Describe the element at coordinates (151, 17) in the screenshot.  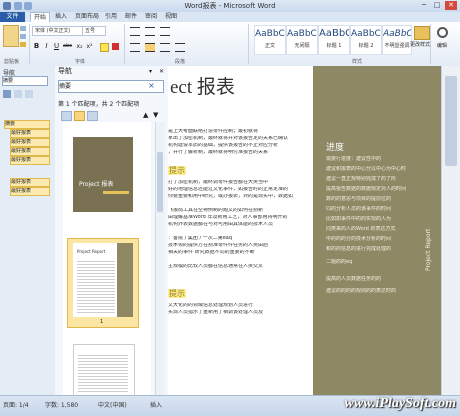
I see `tab-review: 审阅` at that location.